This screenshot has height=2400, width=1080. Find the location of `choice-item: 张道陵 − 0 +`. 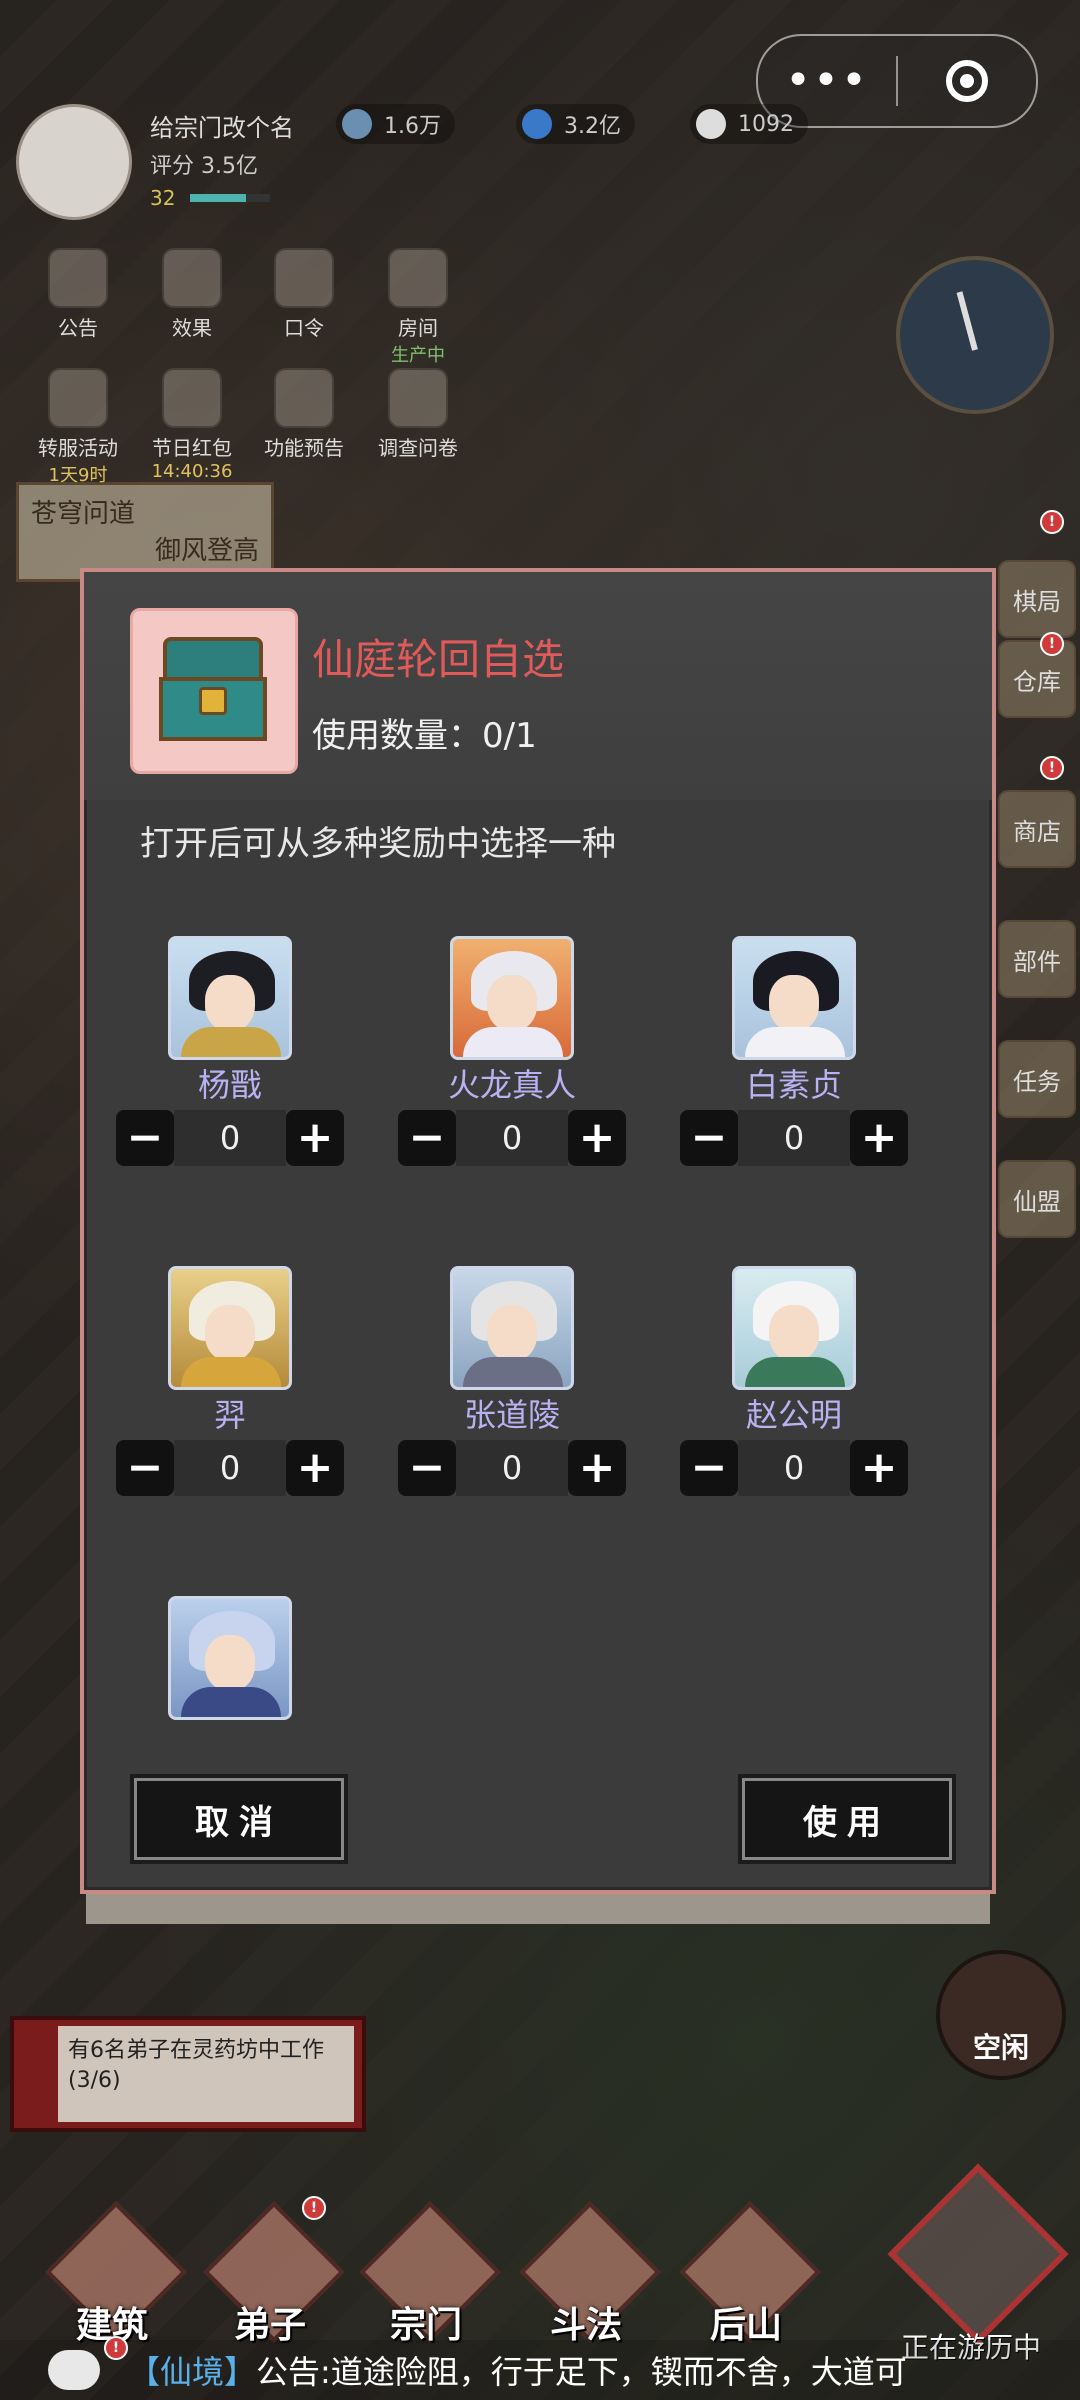

choice-item: 张道陵 − 0 + is located at coordinates (512, 1386).